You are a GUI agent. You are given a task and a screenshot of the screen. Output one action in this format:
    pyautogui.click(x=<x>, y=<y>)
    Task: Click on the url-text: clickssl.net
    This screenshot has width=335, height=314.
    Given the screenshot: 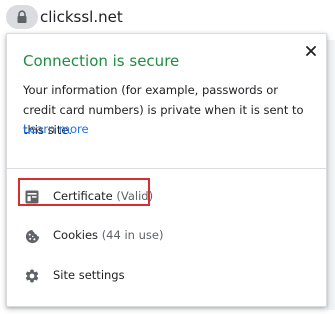 What is the action you would take?
    pyautogui.click(x=81, y=17)
    